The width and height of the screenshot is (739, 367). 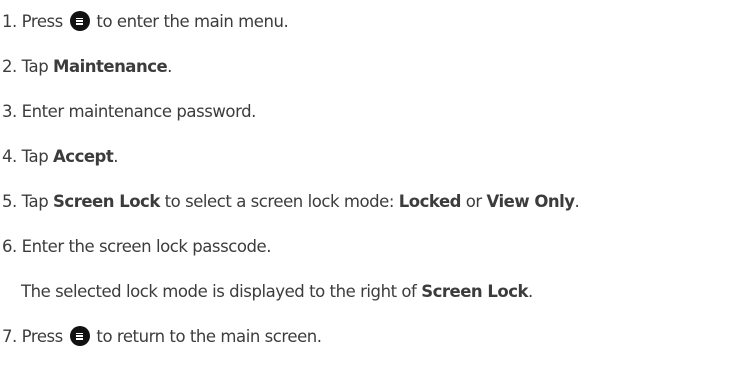 What do you see at coordinates (9, 156) in the screenshot?
I see `step-number: 4.` at bounding box center [9, 156].